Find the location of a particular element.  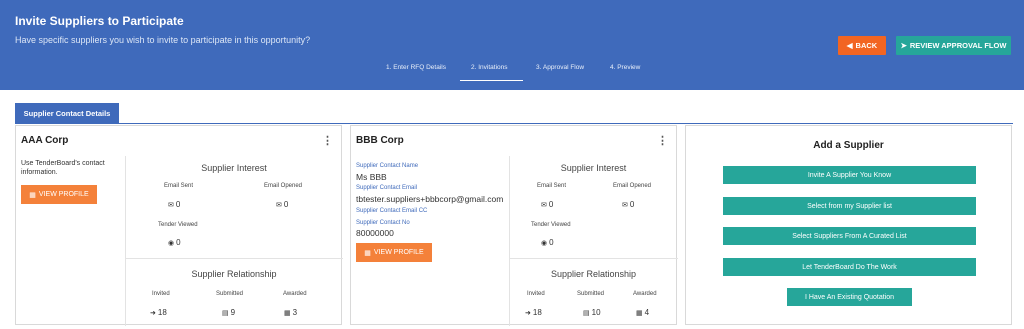

select-curated-suppliers-button: Select Suppliers From A Curated List is located at coordinates (849, 236).